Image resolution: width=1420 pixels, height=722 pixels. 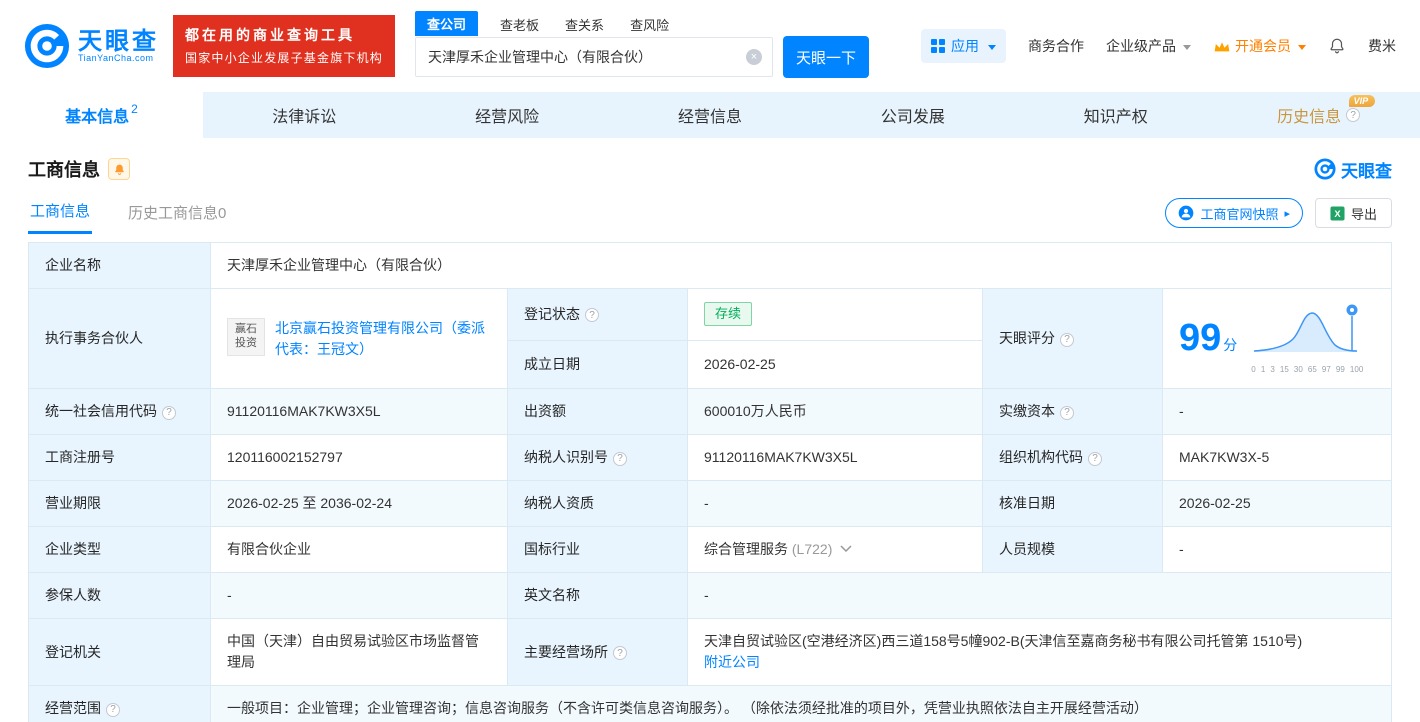 What do you see at coordinates (728, 314) in the screenshot?
I see `status-badge: 存续` at bounding box center [728, 314].